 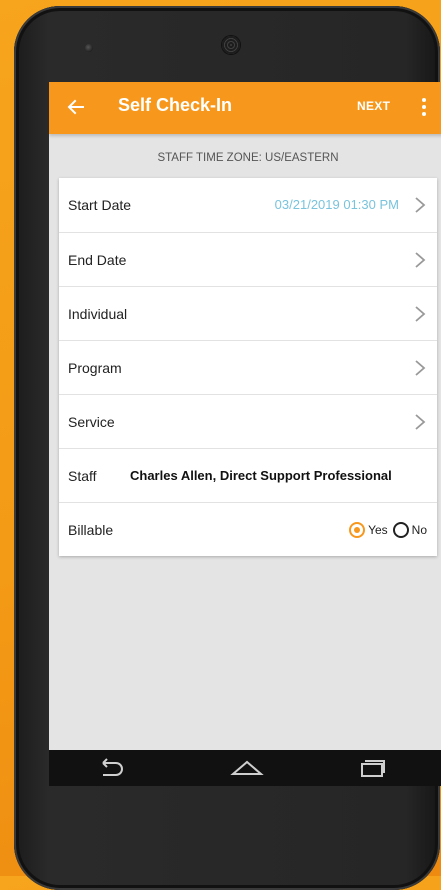 I want to click on nav-home-icon, so click(x=247, y=768).